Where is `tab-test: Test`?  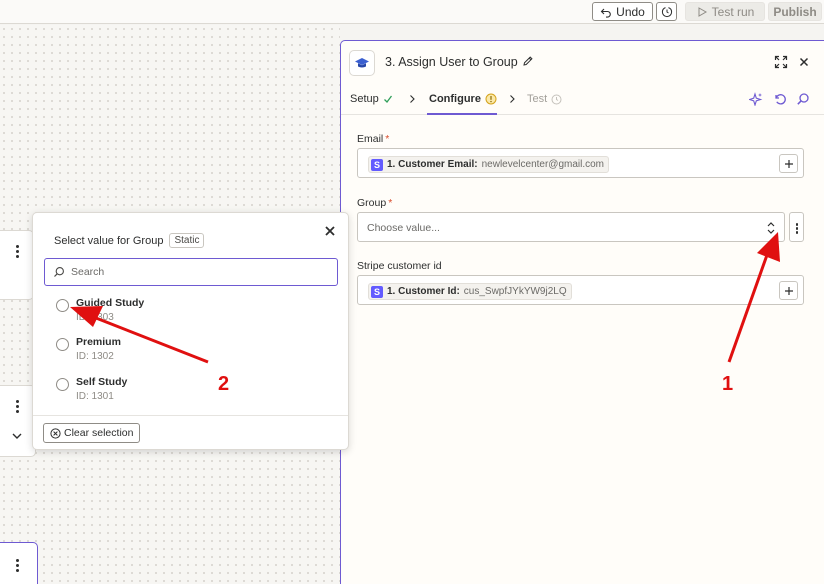 tab-test: Test is located at coordinates (544, 99).